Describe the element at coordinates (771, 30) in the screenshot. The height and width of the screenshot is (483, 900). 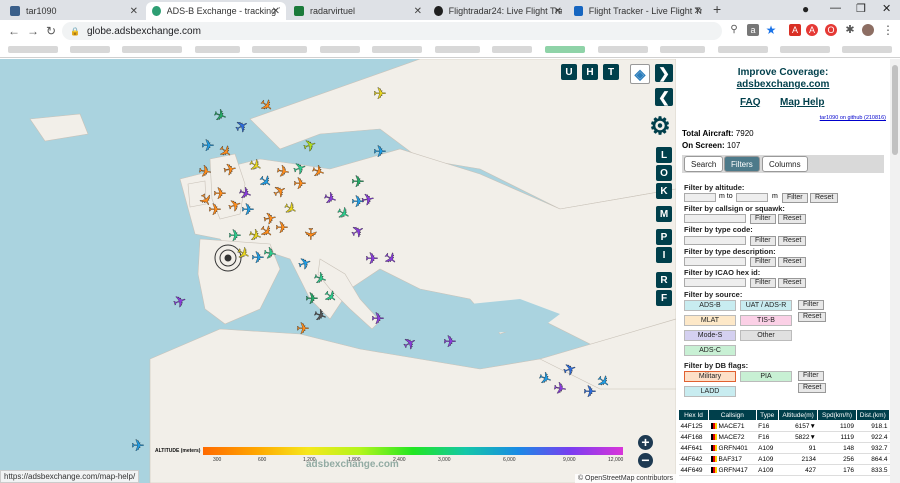
I see `bookmark-star-icon: ★` at that location.